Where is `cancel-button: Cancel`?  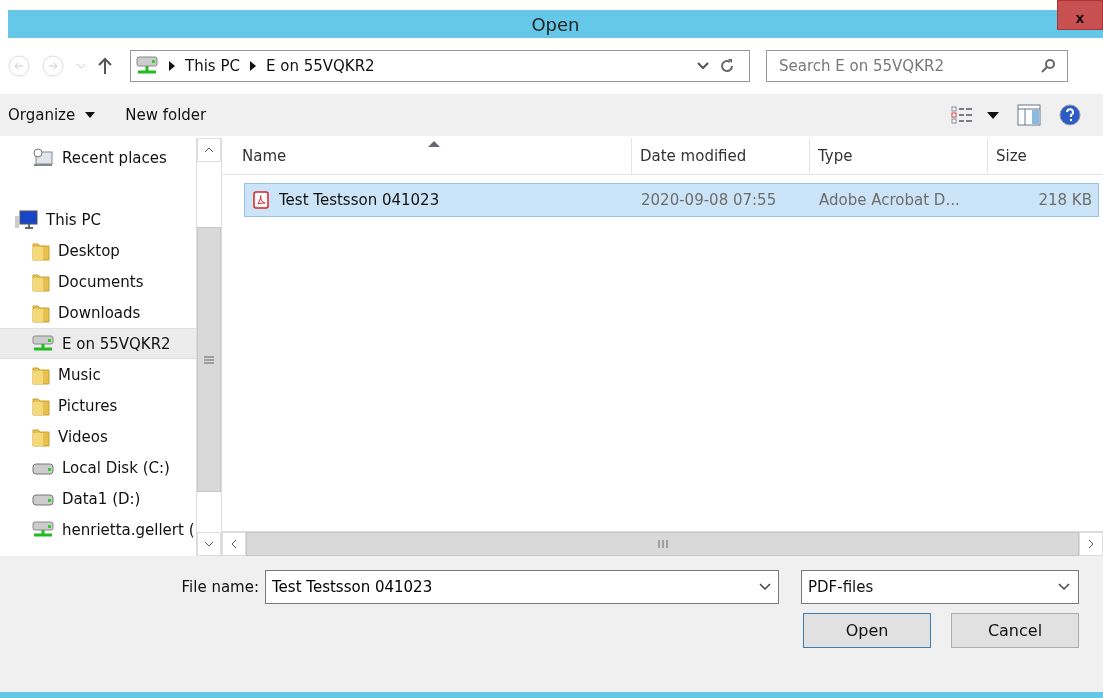 cancel-button: Cancel is located at coordinates (1015, 630).